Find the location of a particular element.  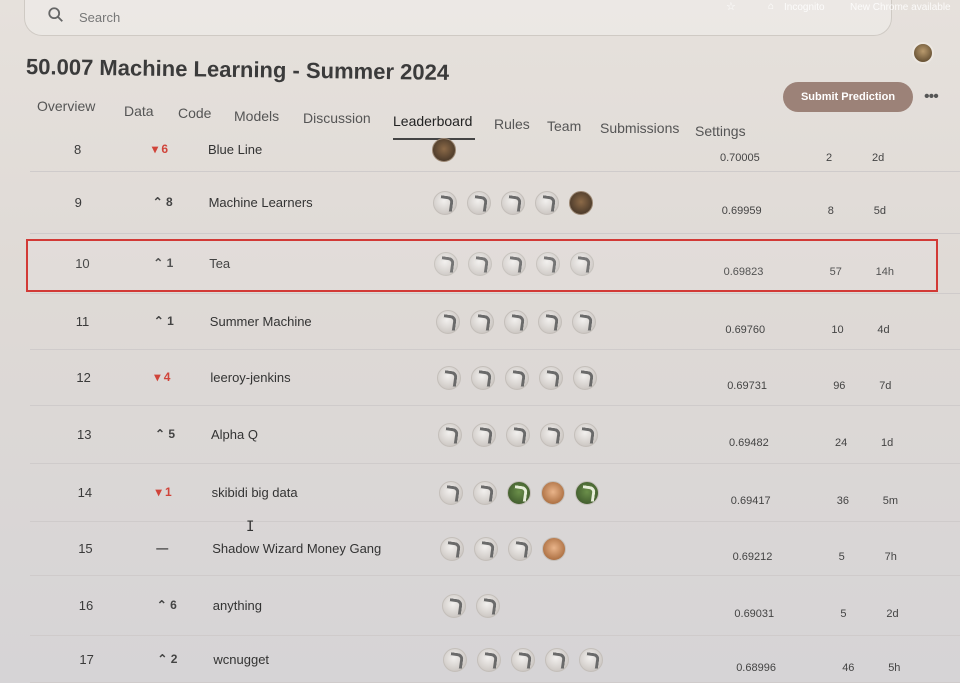

score: 0.69760 is located at coordinates (745, 330).